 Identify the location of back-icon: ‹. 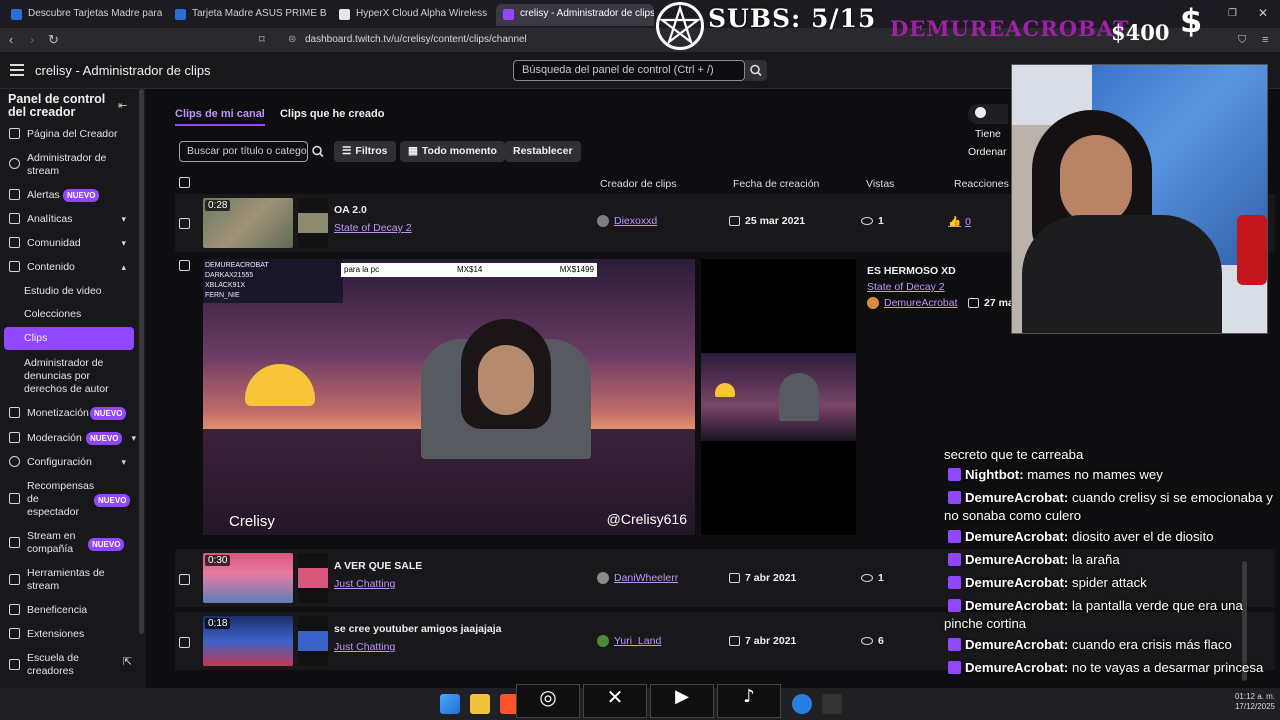
(11, 40).